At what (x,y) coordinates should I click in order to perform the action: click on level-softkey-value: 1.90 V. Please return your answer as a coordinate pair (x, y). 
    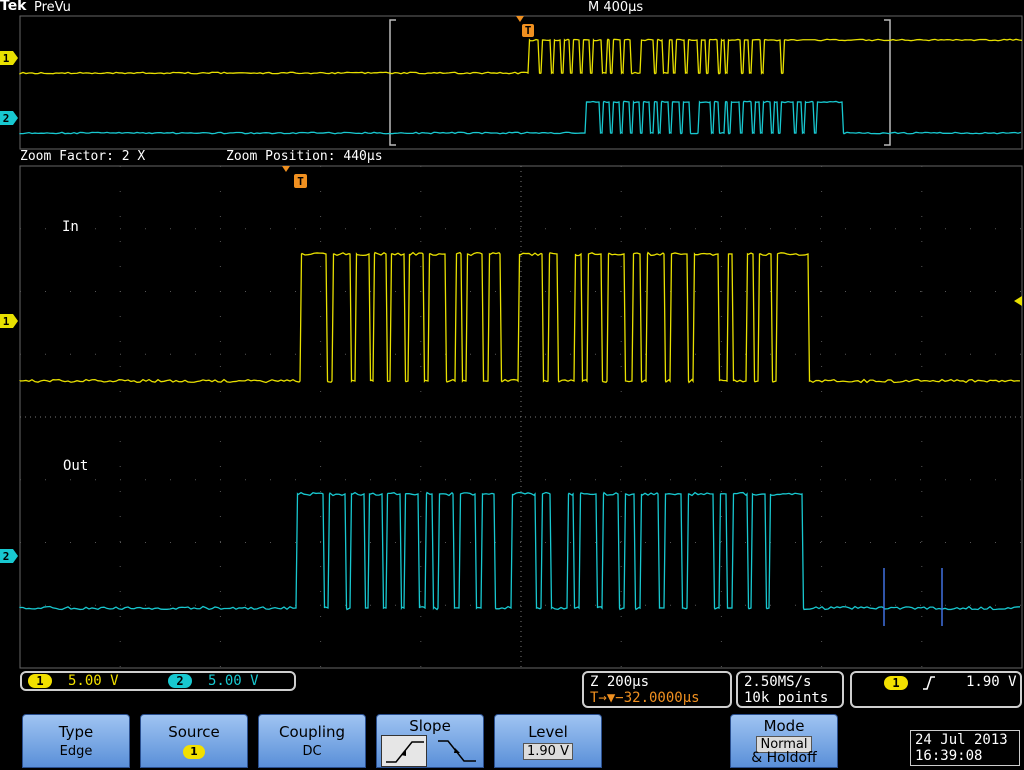
    Looking at the image, I should click on (548, 751).